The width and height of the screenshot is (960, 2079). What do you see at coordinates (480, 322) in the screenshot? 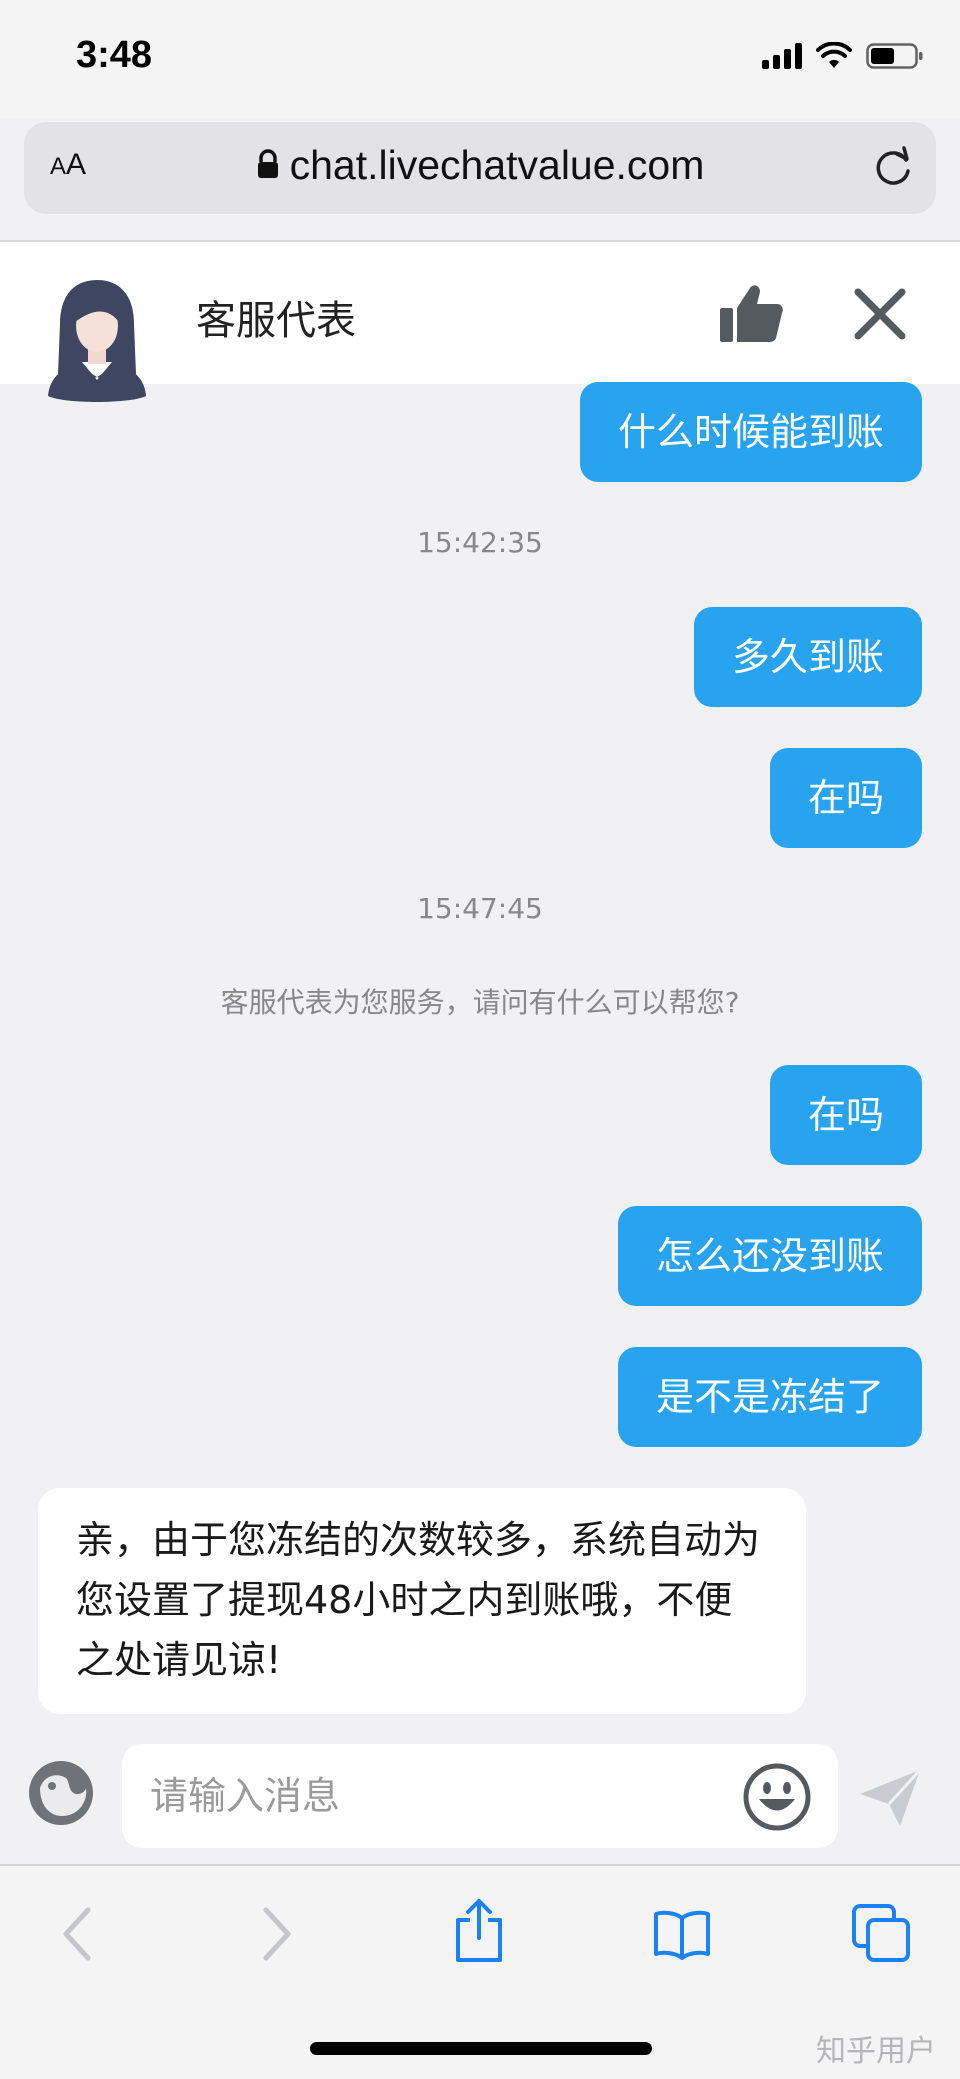
I see `chat-header: 客服代表` at bounding box center [480, 322].